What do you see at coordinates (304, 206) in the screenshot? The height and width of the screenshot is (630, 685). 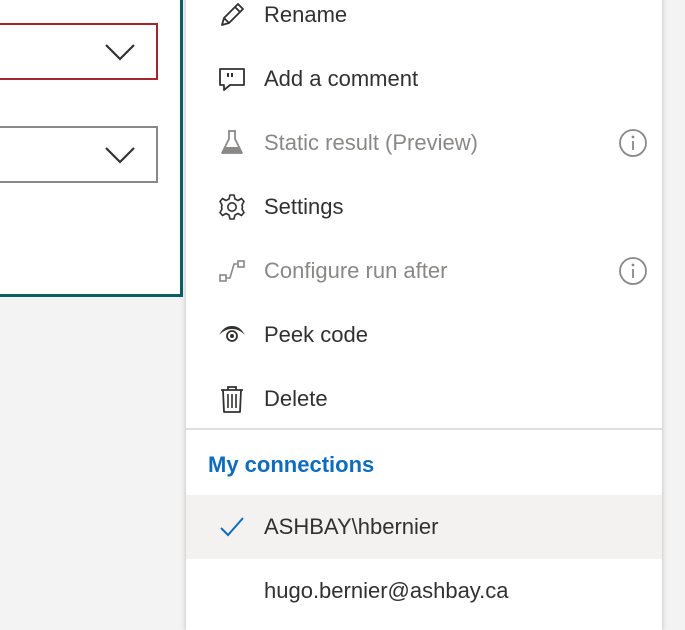 I see `menu-item-label: Settings` at bounding box center [304, 206].